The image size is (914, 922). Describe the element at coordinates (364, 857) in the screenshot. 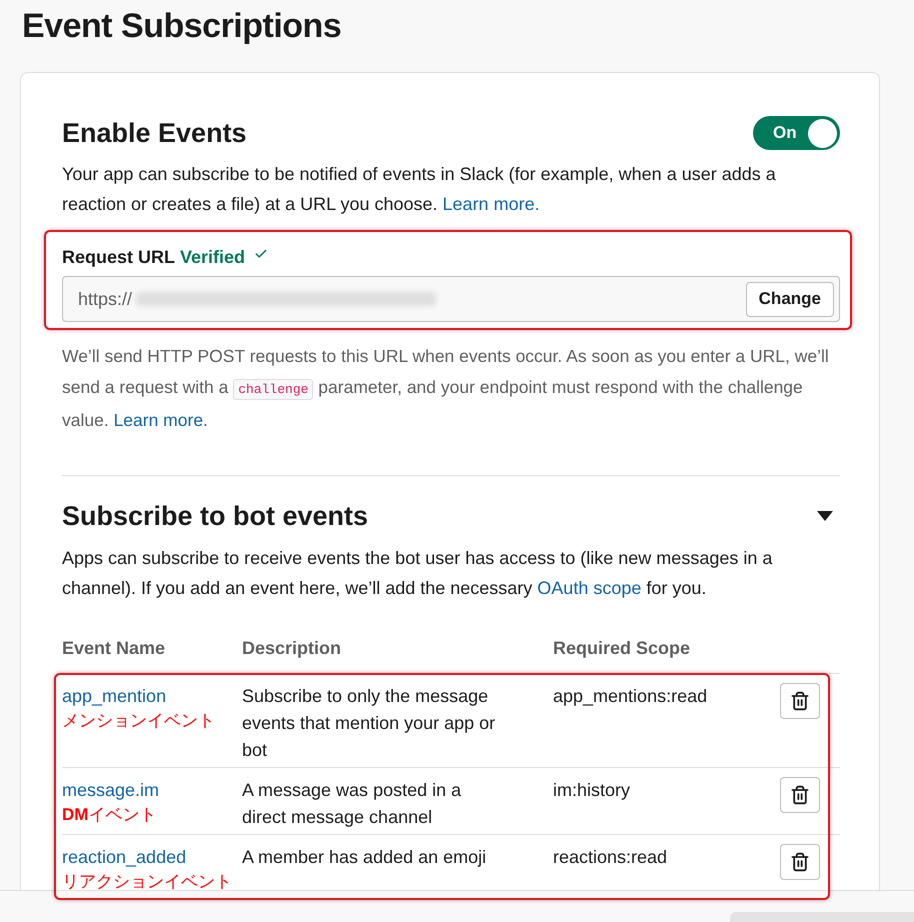

I see `table-cell: A member has added an emoji` at that location.